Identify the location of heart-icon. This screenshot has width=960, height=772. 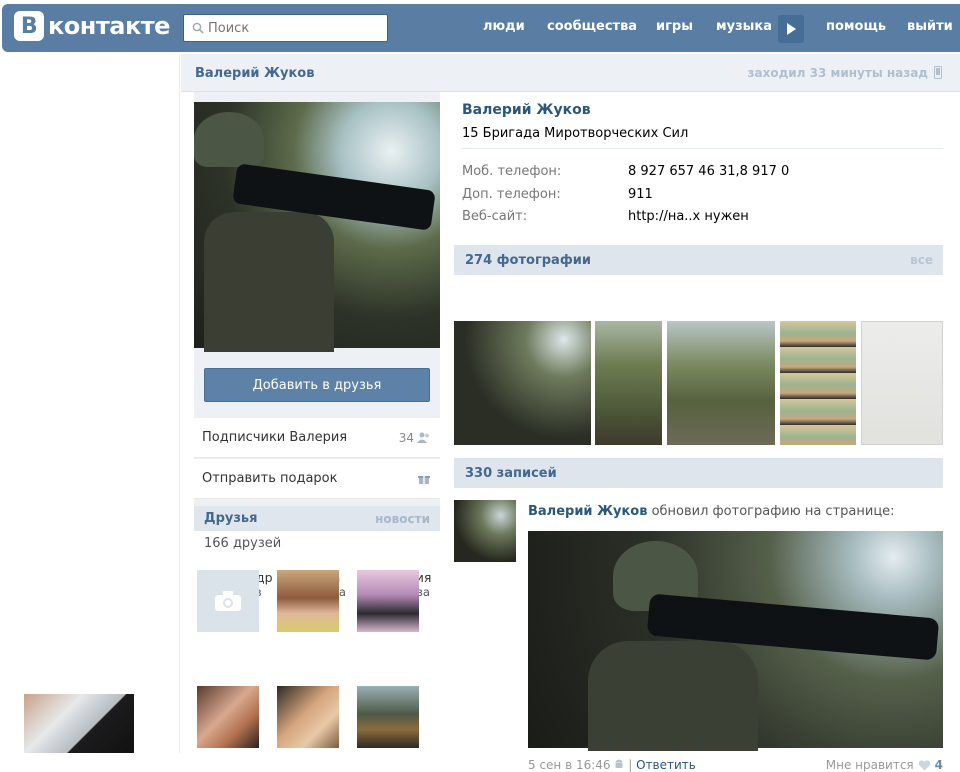
(924, 764).